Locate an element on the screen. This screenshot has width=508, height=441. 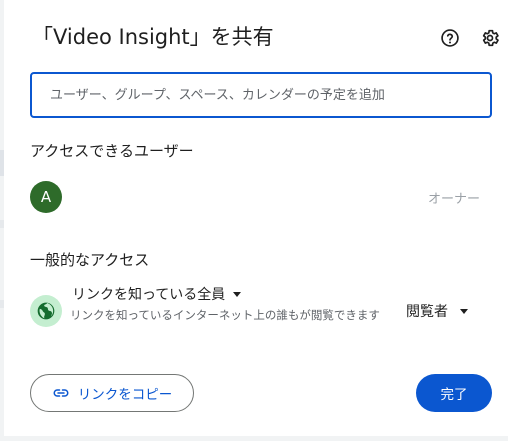
general-access-dropdown: リンクを知っている全員 is located at coordinates (157, 294).